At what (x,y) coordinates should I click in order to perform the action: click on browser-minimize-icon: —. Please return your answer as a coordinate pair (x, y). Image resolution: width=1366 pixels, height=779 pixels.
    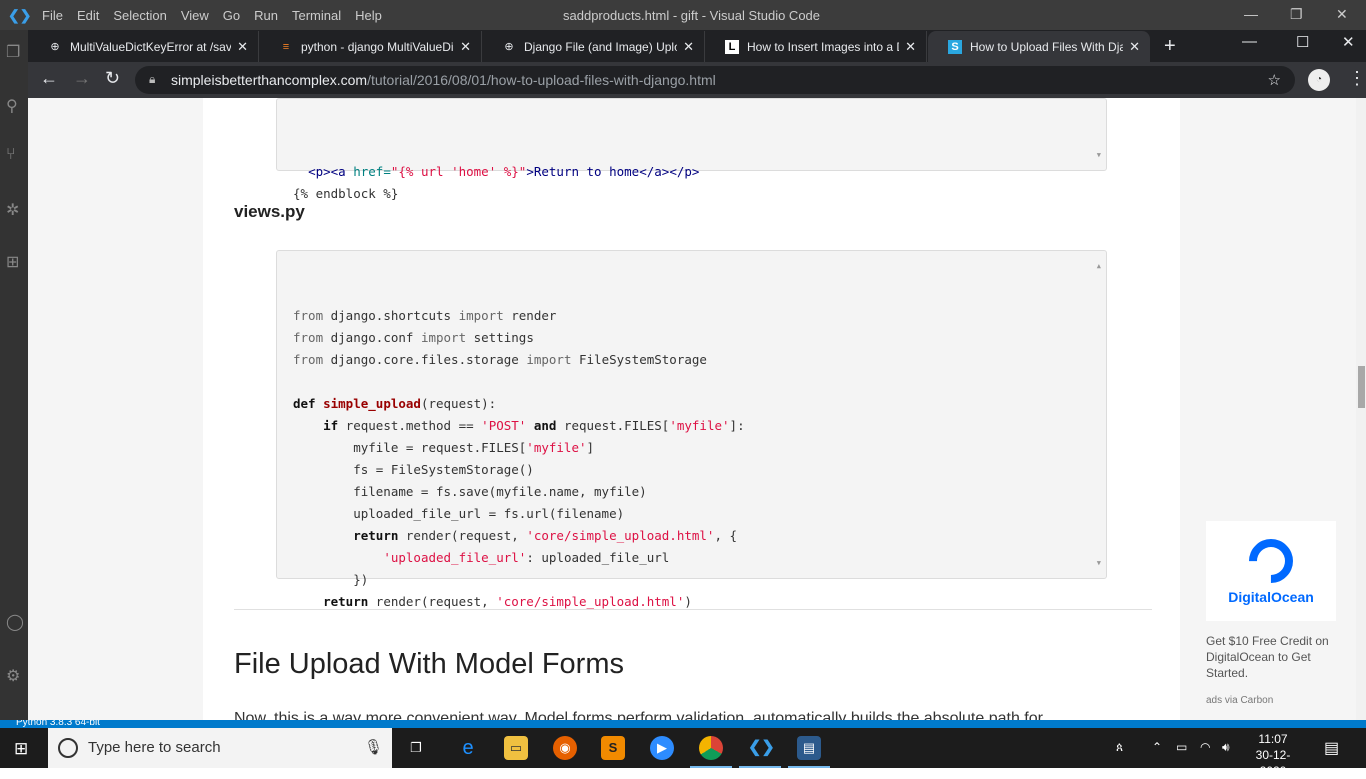
    Looking at the image, I should click on (1249, 41).